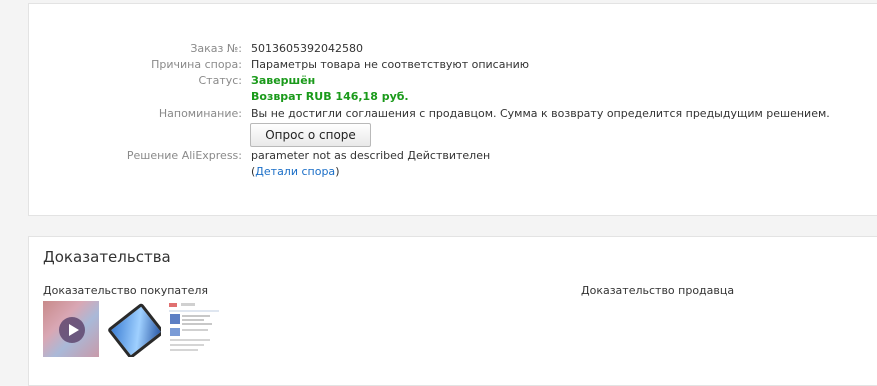  What do you see at coordinates (444, 97) in the screenshot?
I see `refund-row: Возврат RUB 146,18 руб.` at bounding box center [444, 97].